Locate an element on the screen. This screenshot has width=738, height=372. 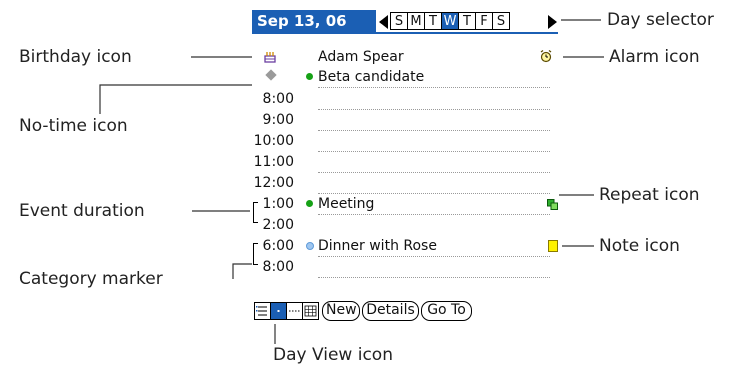
untimed-event-row: Beta candidate is located at coordinates (405, 77).